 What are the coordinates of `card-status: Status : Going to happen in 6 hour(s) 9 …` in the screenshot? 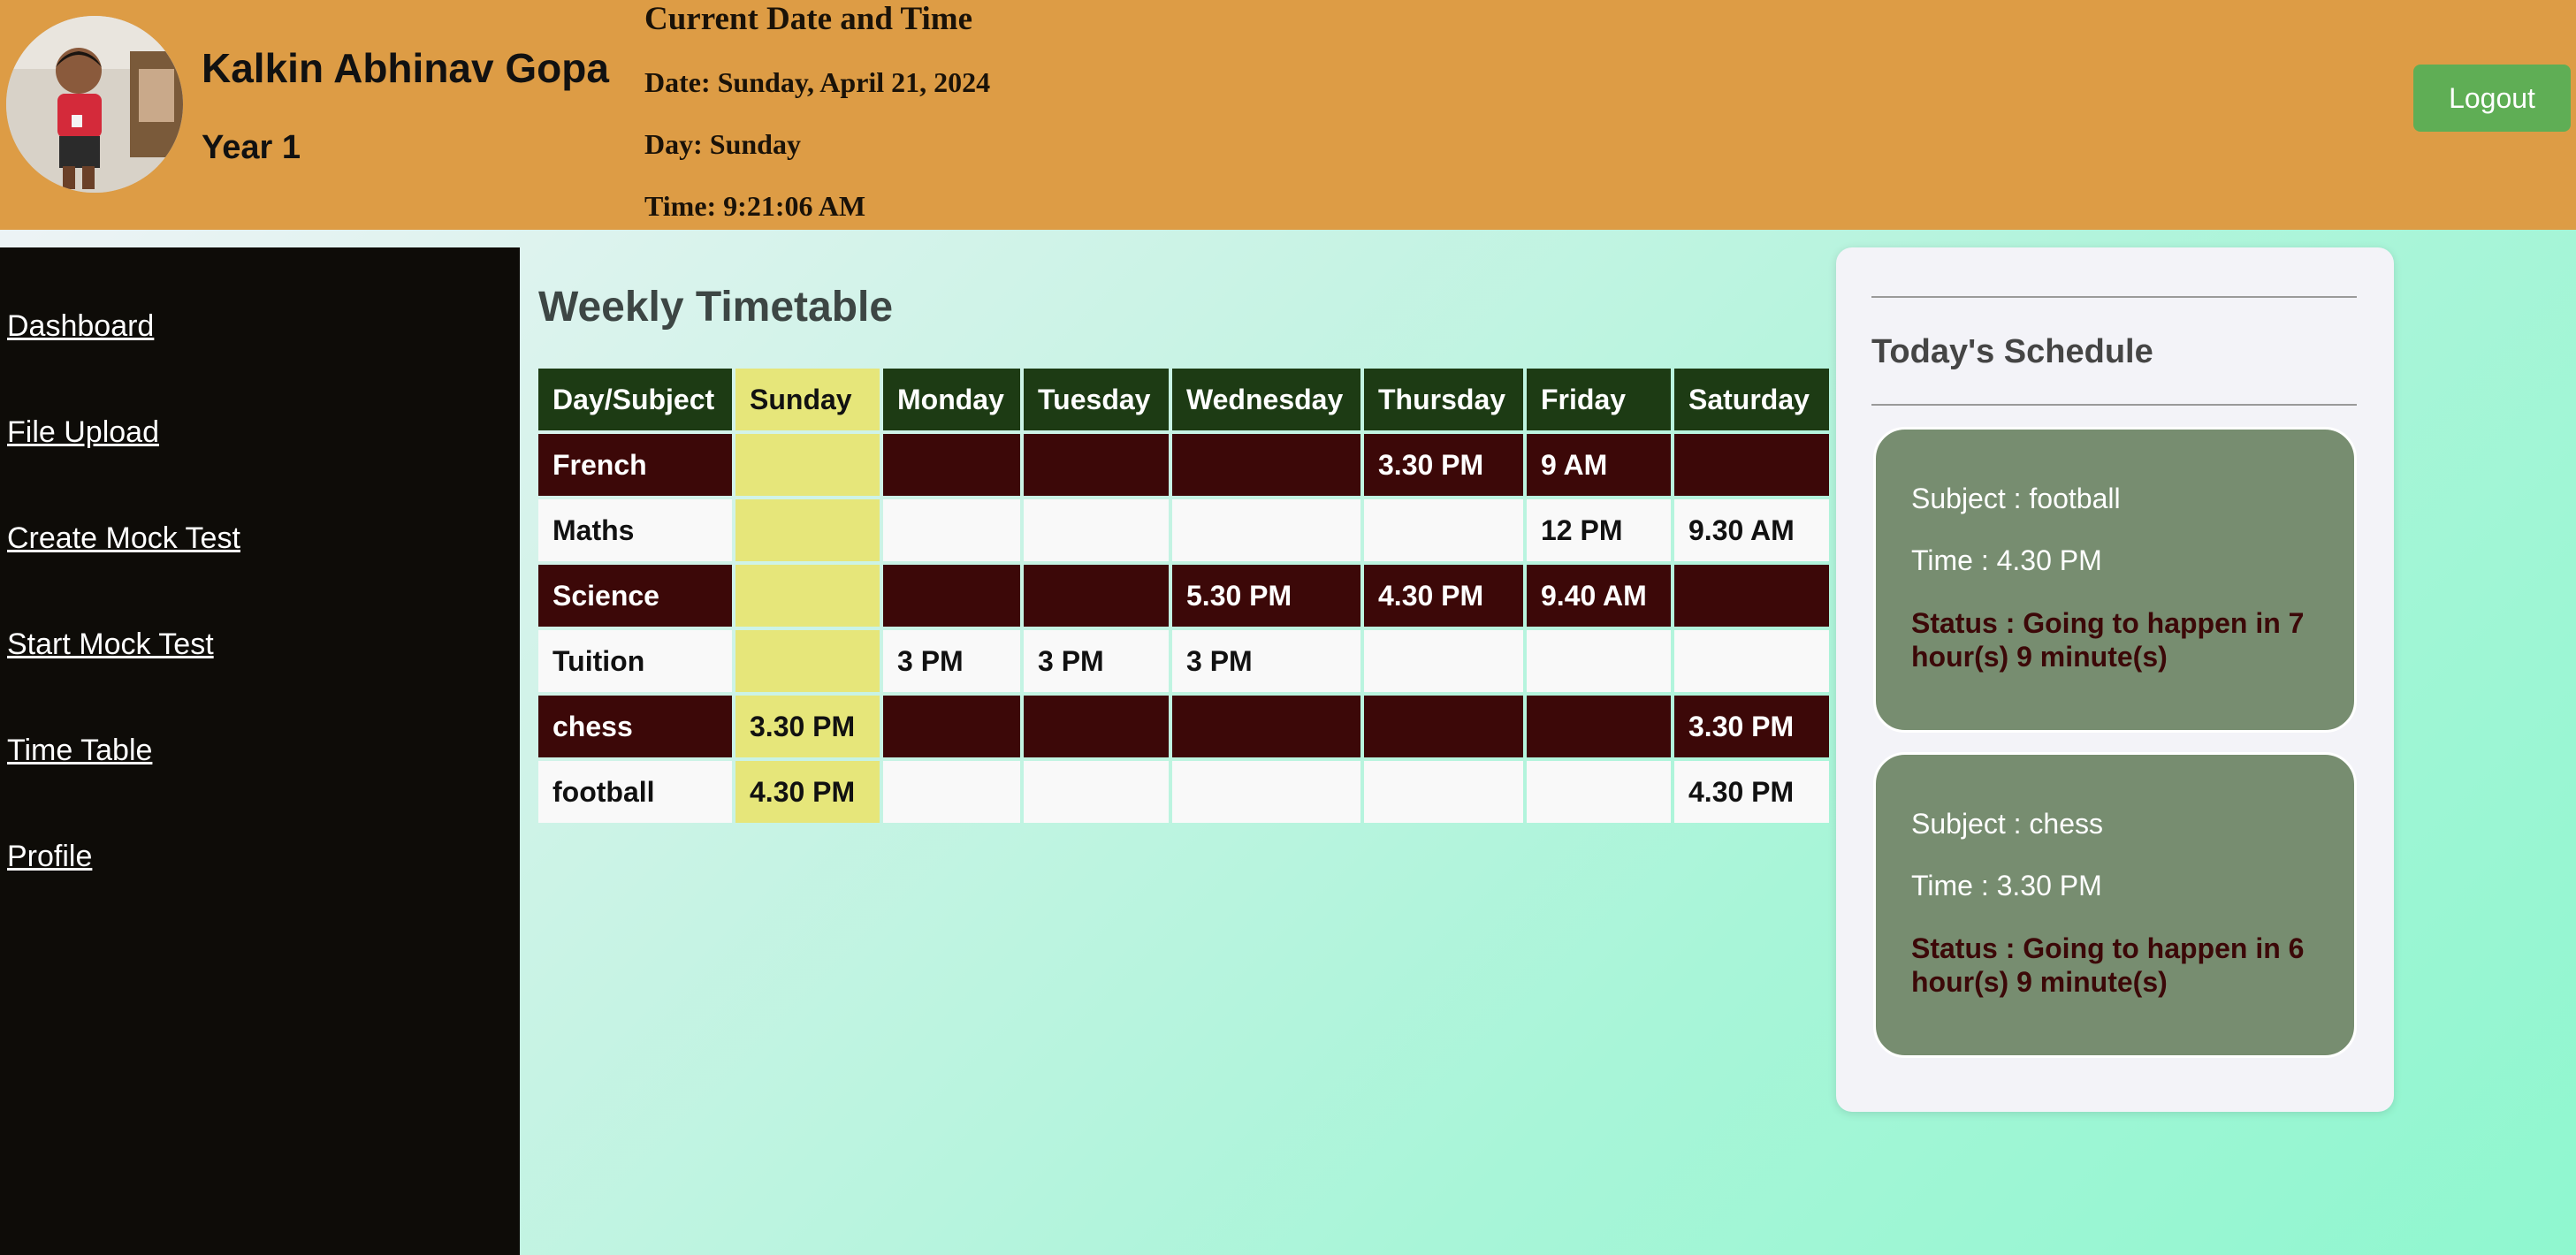 It's located at (2108, 965).